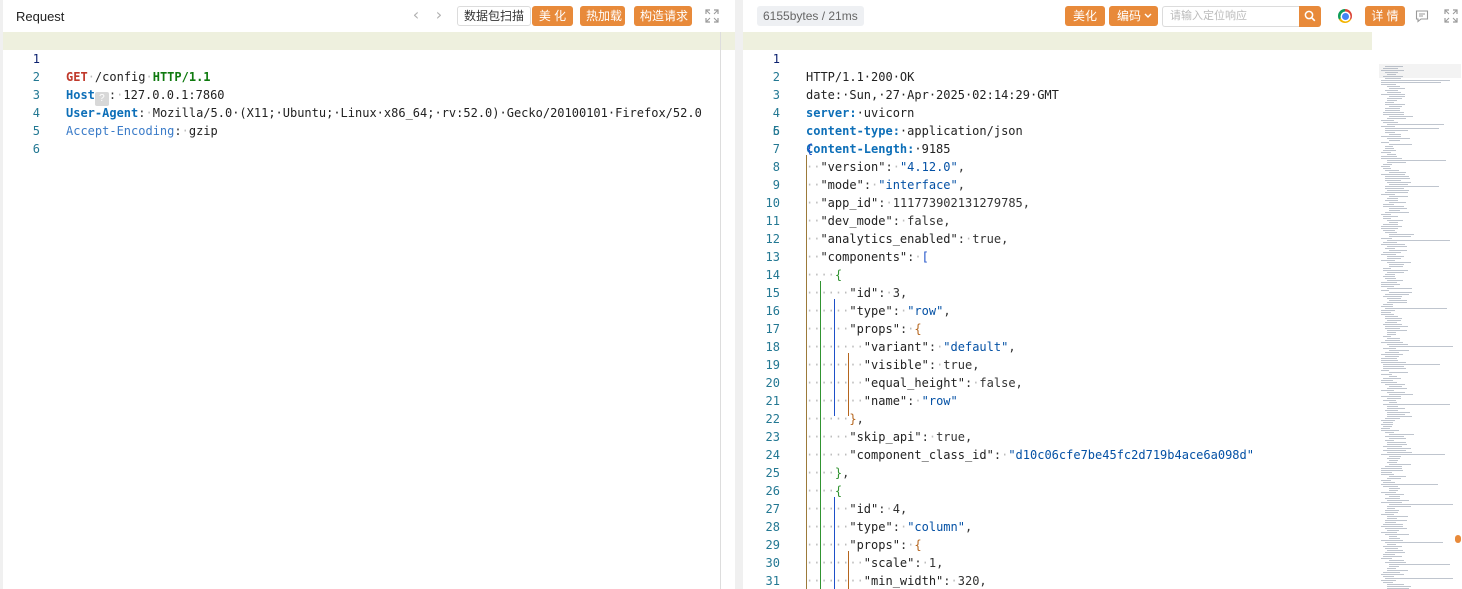 The width and height of the screenshot is (1462, 589). I want to click on json-line: ······"type":·"column",, so click(889, 527).